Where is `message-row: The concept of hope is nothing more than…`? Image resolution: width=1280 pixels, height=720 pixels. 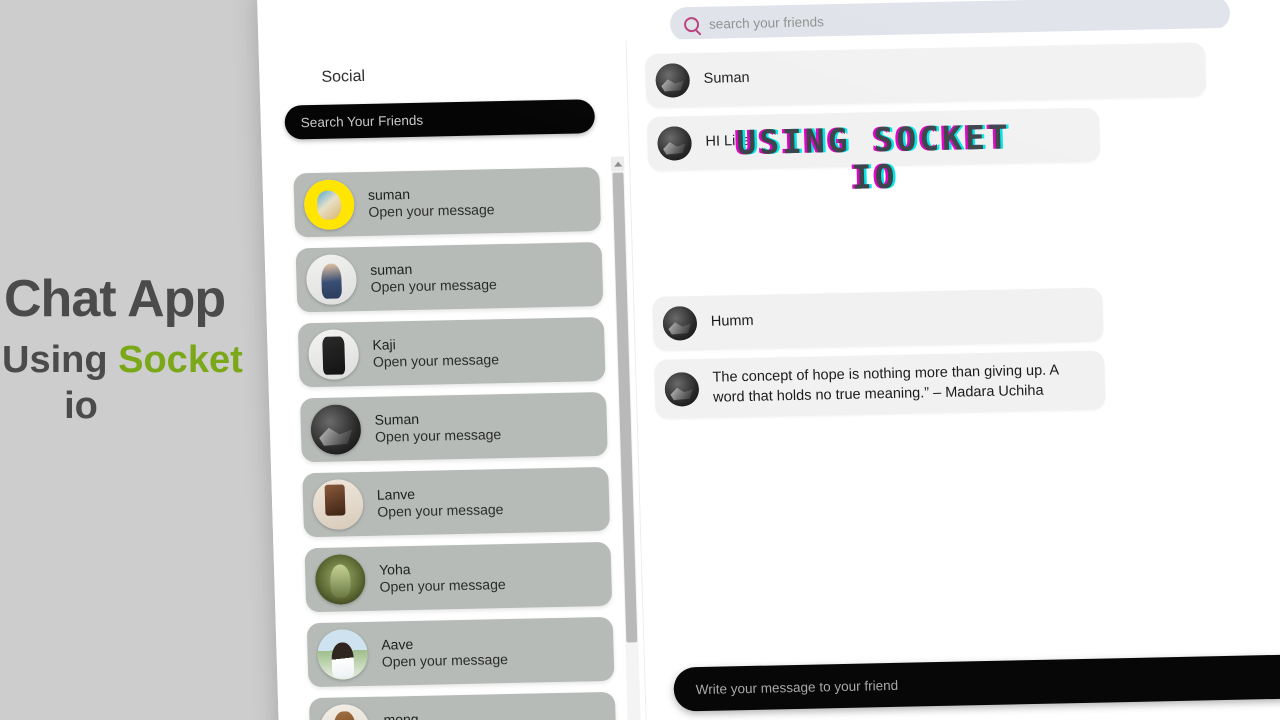 message-row: The concept of hope is nothing more than… is located at coordinates (958, 383).